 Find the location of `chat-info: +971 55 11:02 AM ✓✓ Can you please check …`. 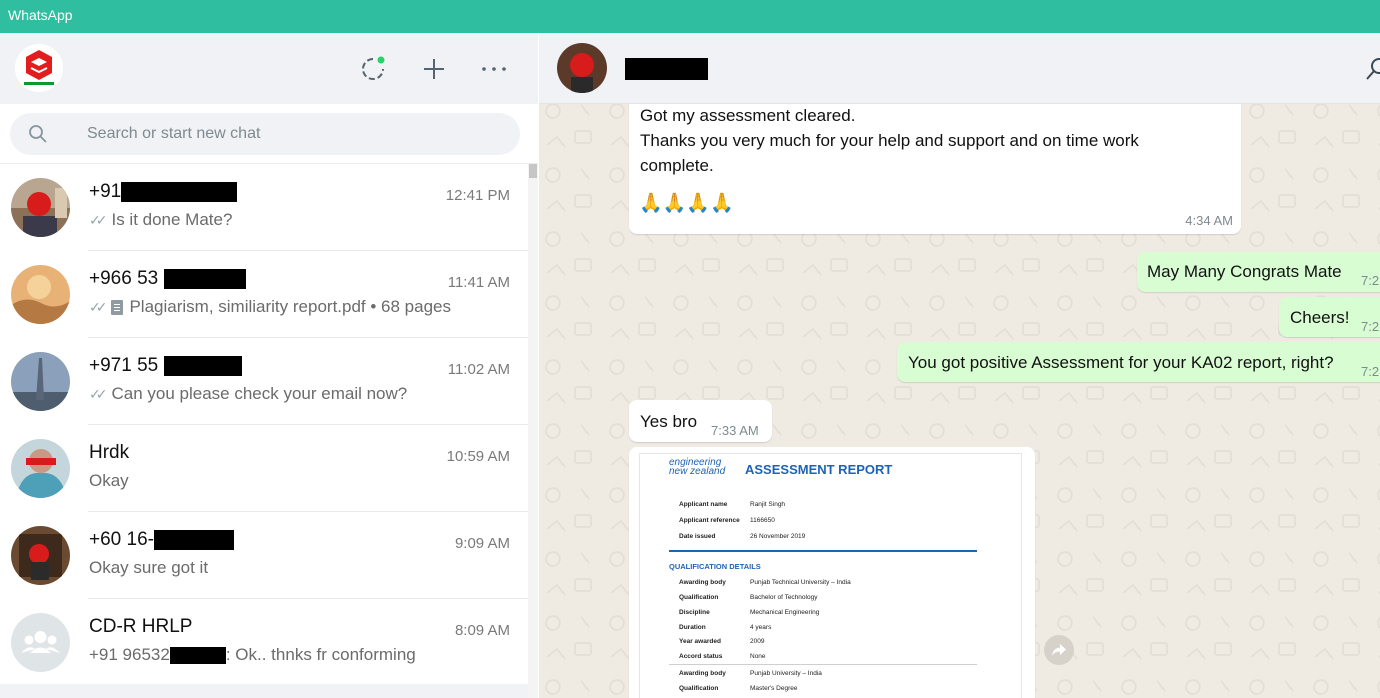

chat-info: +971 55 11:02 AM ✓✓ Can you please check … is located at coordinates (308, 381).